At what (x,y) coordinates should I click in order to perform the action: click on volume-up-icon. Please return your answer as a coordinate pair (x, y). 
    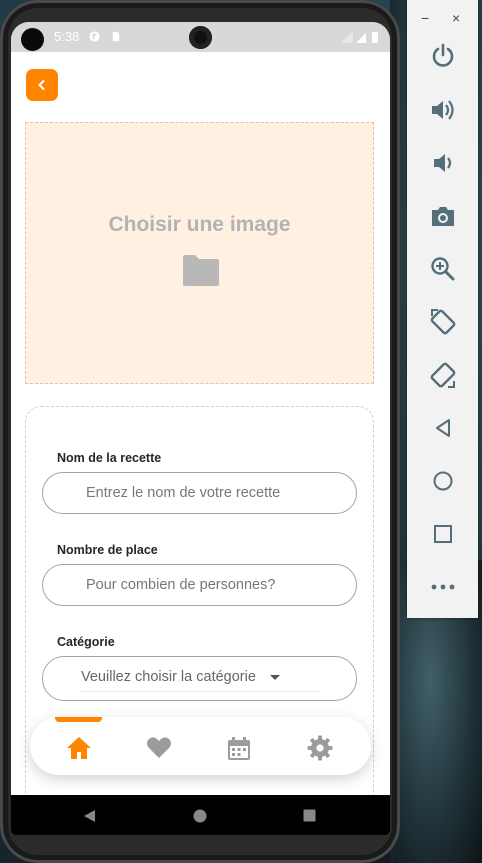
    Looking at the image, I should click on (443, 110).